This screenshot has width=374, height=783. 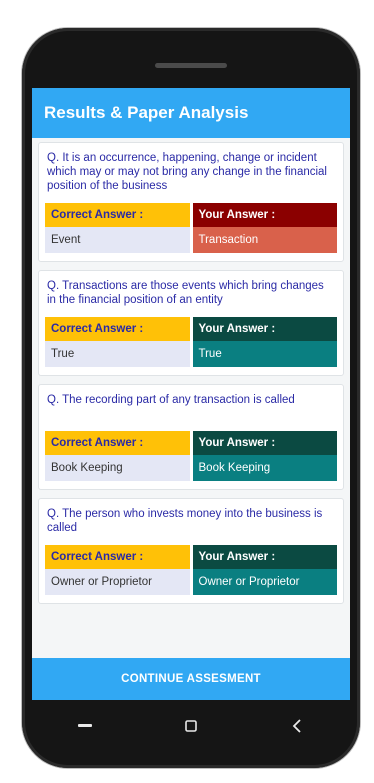 I want to click on your-answer-column: Your Answer : Owner or Proprietor, so click(x=264, y=570).